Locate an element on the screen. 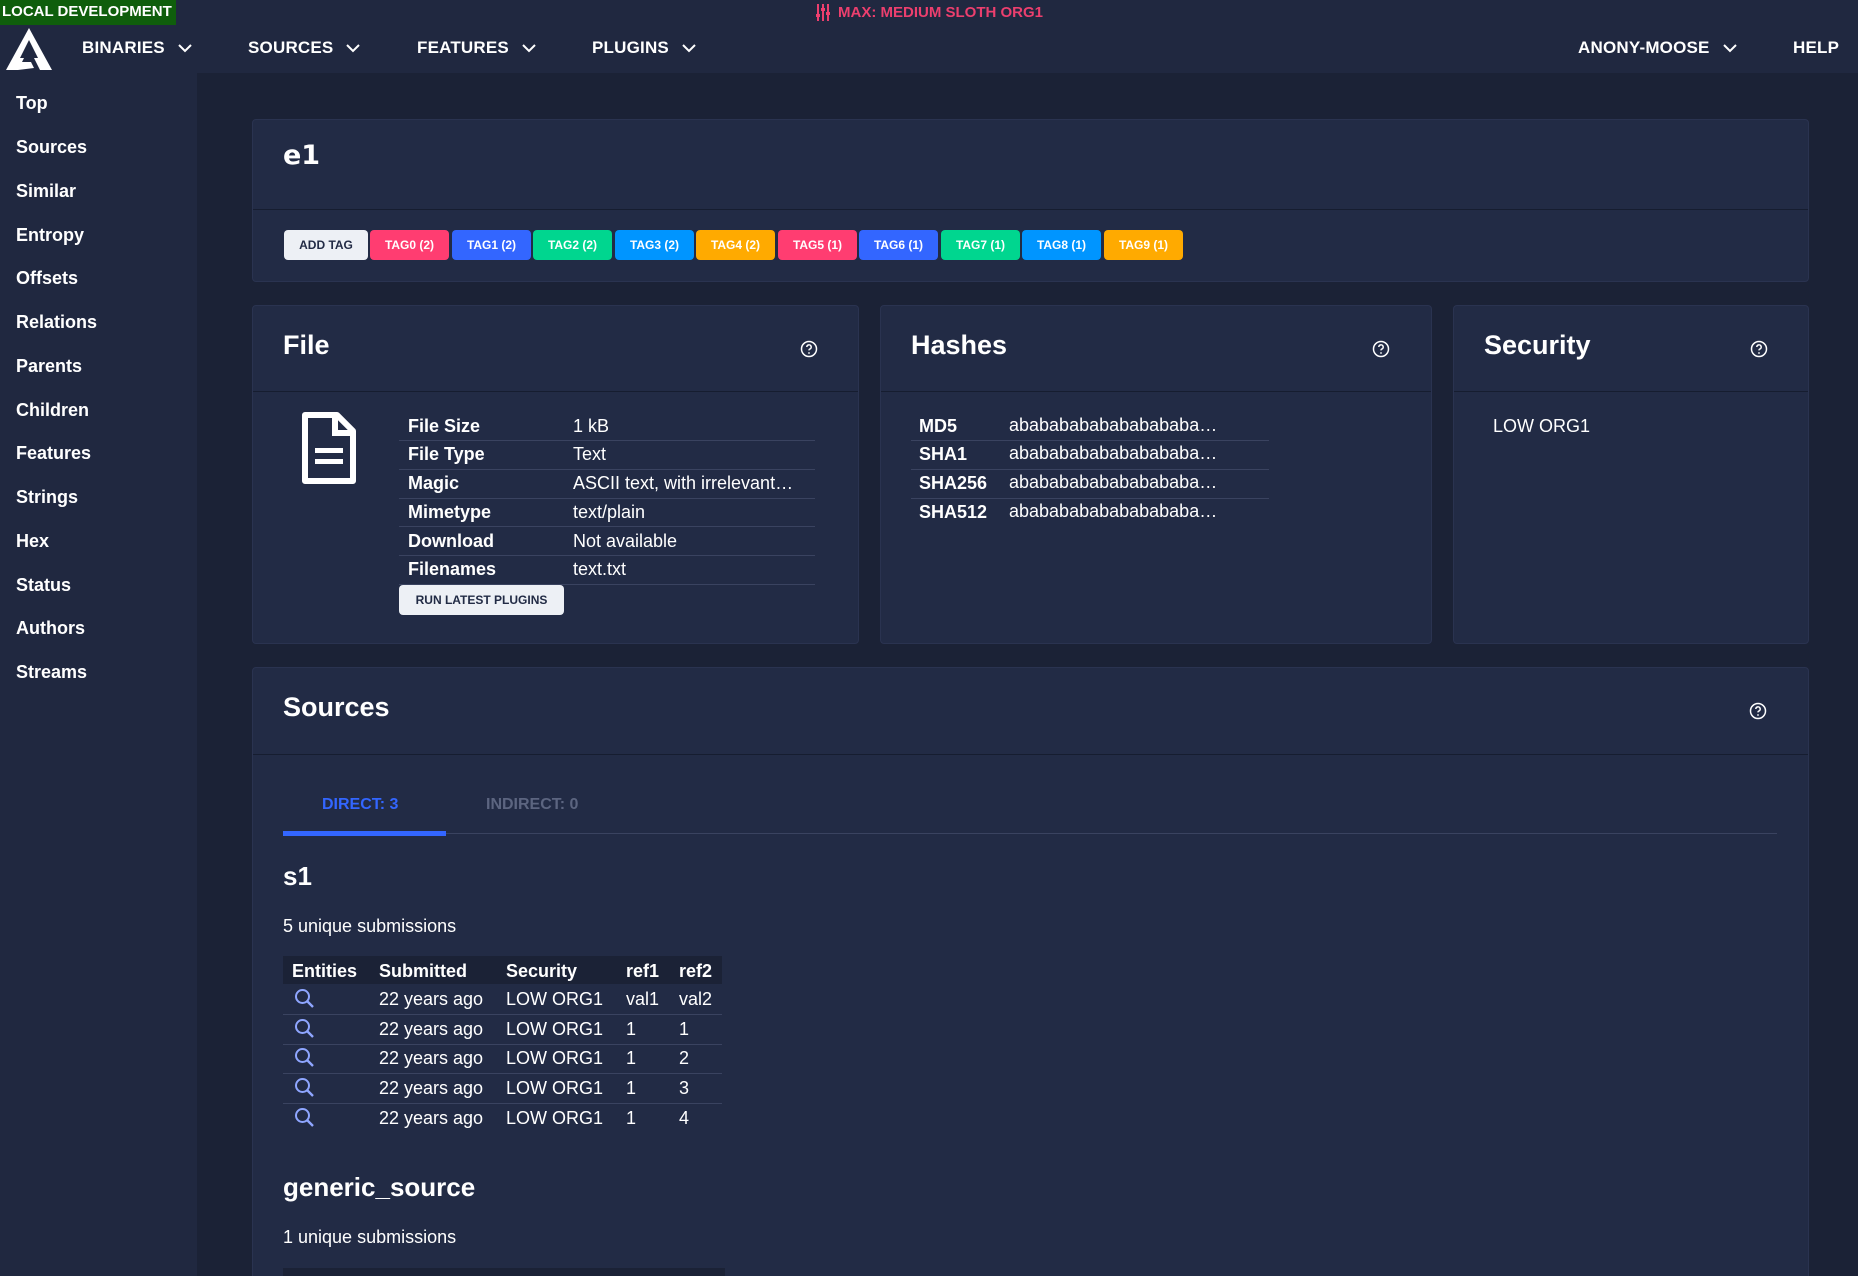 This screenshot has height=1276, width=1858. max-security-indicator: MAX: MEDIUM SLOTH ORG1 is located at coordinates (929, 12).